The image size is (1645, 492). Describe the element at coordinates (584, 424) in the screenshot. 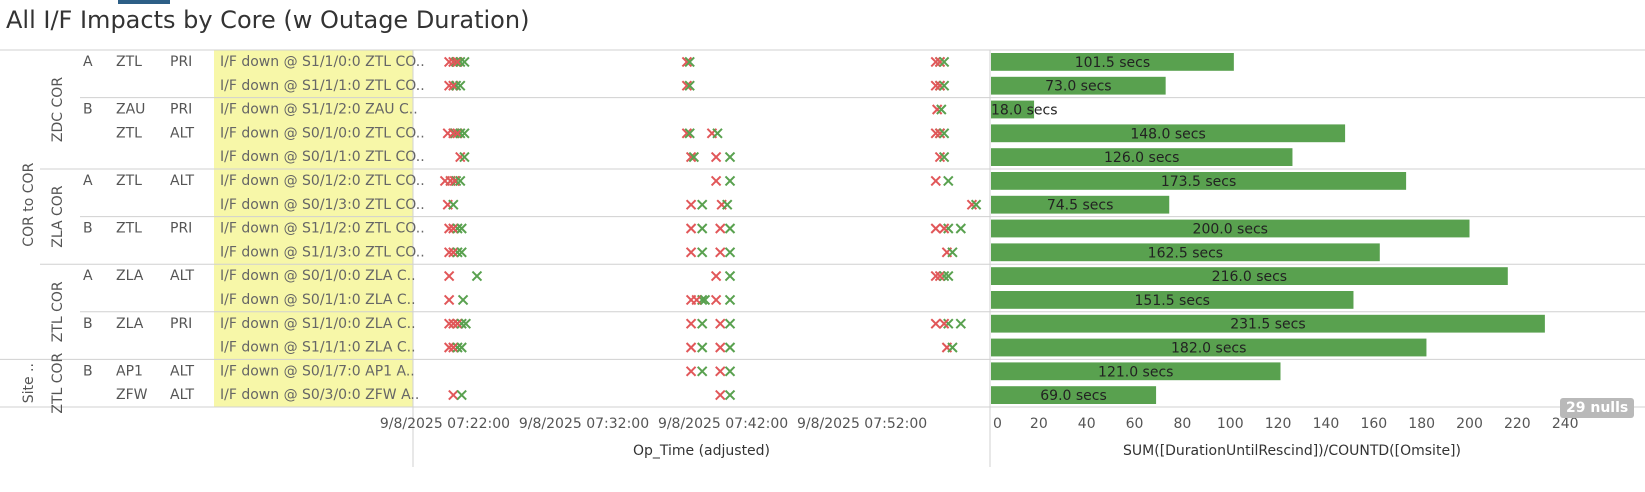

I see `time-tick-label: 9/8/2025 07:32:00` at that location.